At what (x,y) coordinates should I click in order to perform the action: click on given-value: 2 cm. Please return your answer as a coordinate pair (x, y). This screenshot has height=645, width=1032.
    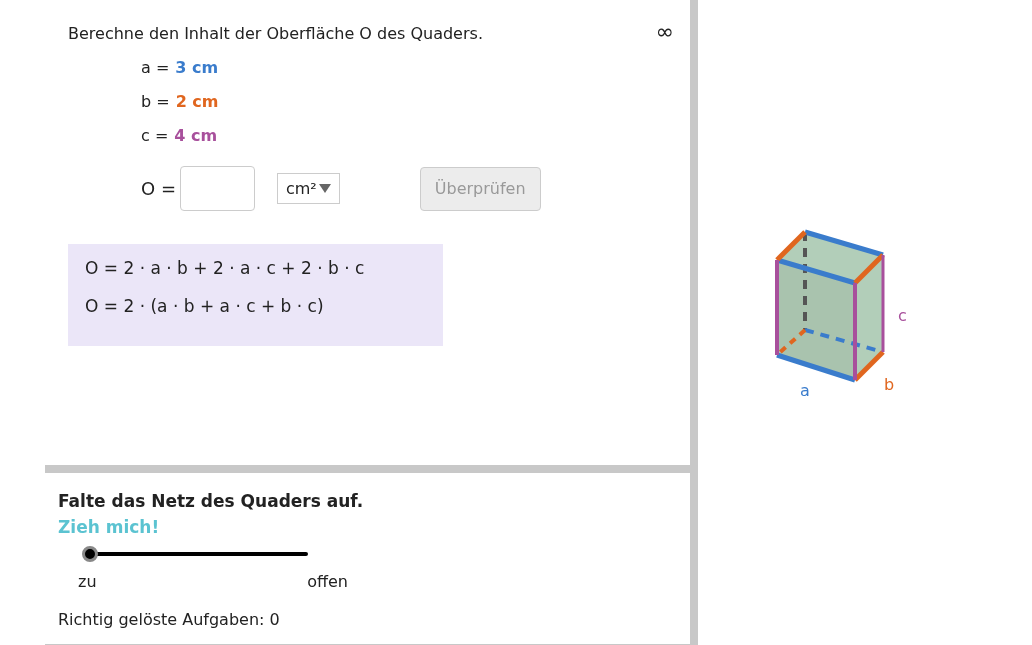
    Looking at the image, I should click on (197, 102).